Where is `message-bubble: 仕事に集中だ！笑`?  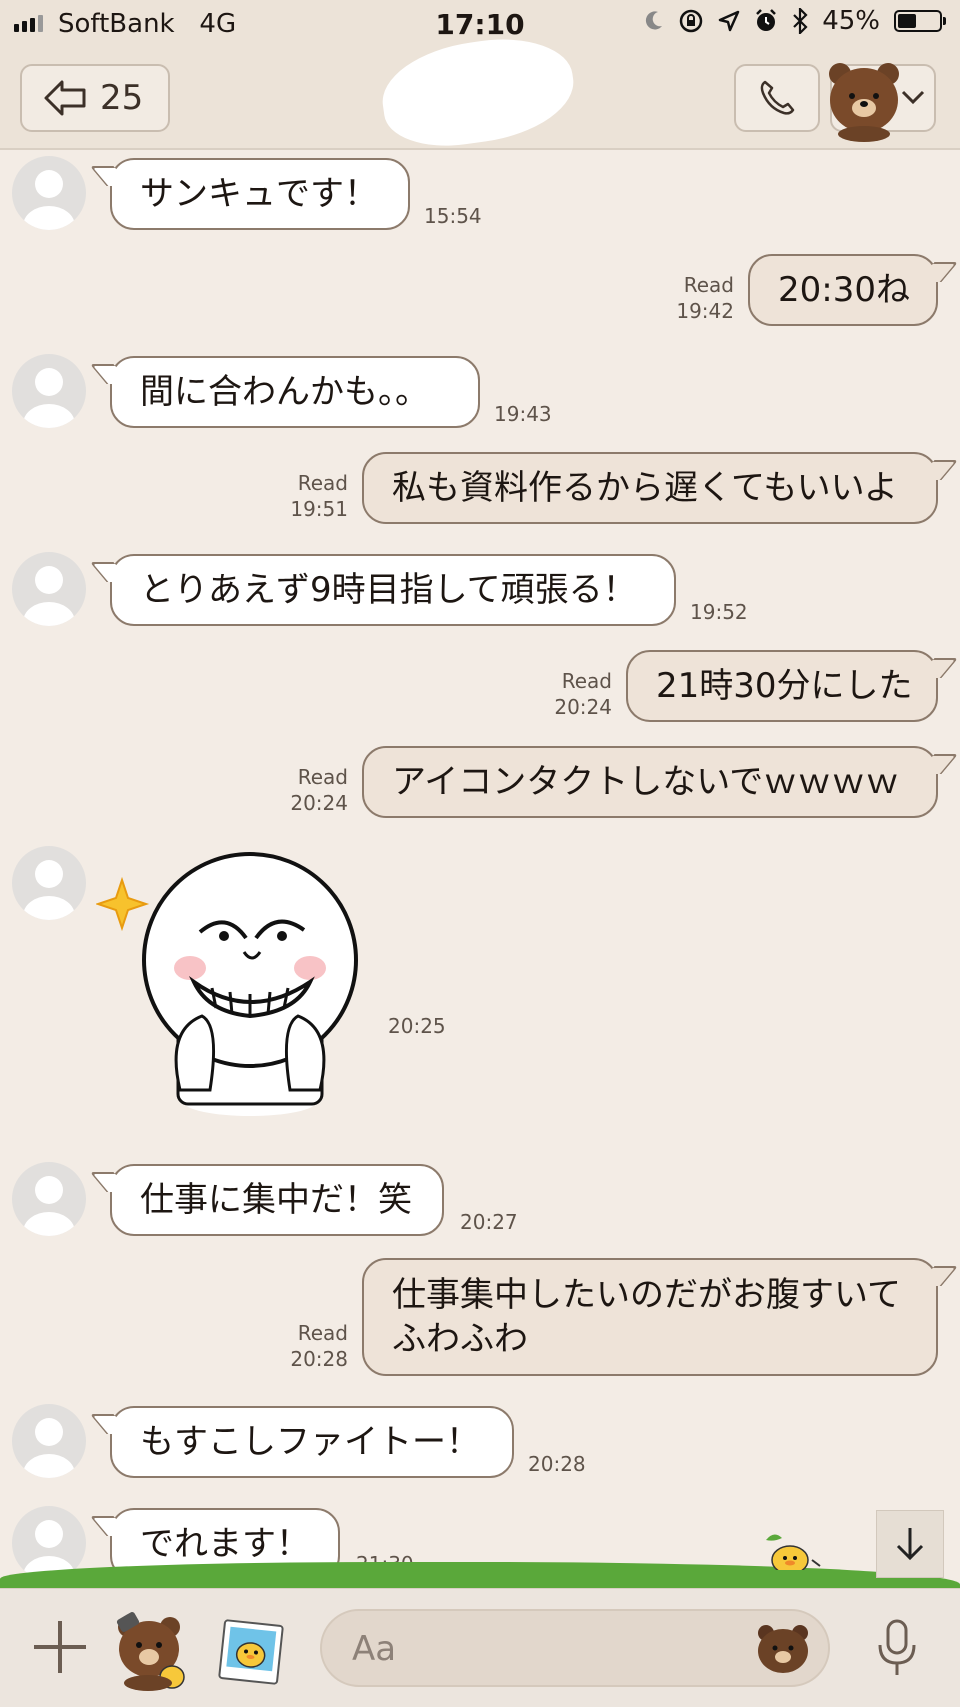
message-bubble: 仕事に集中だ！笑 is located at coordinates (277, 1200).